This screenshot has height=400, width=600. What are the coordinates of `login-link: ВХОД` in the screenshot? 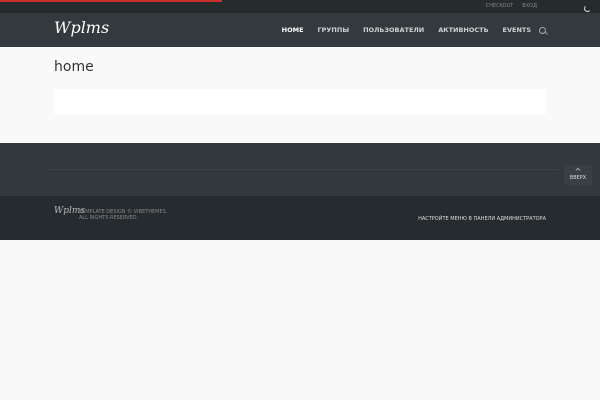 It's located at (529, 6).